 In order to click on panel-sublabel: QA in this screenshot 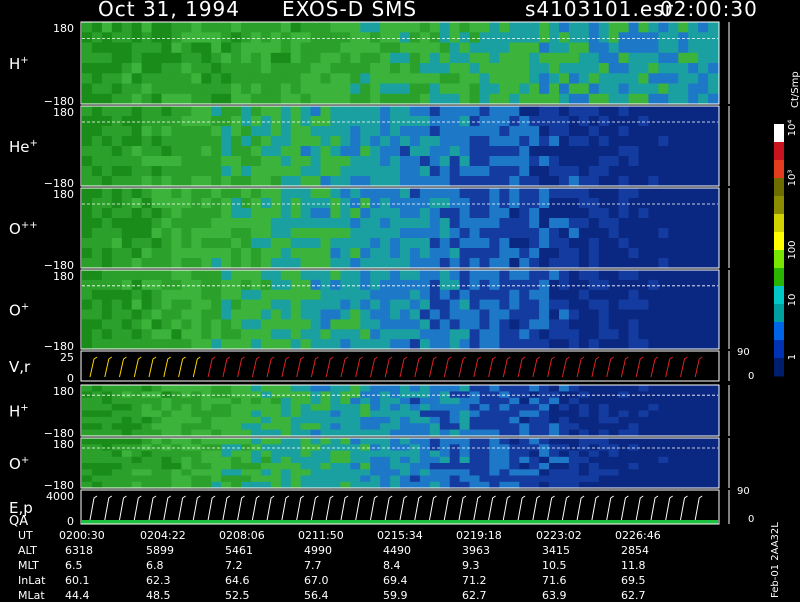, I will do `click(18, 521)`.